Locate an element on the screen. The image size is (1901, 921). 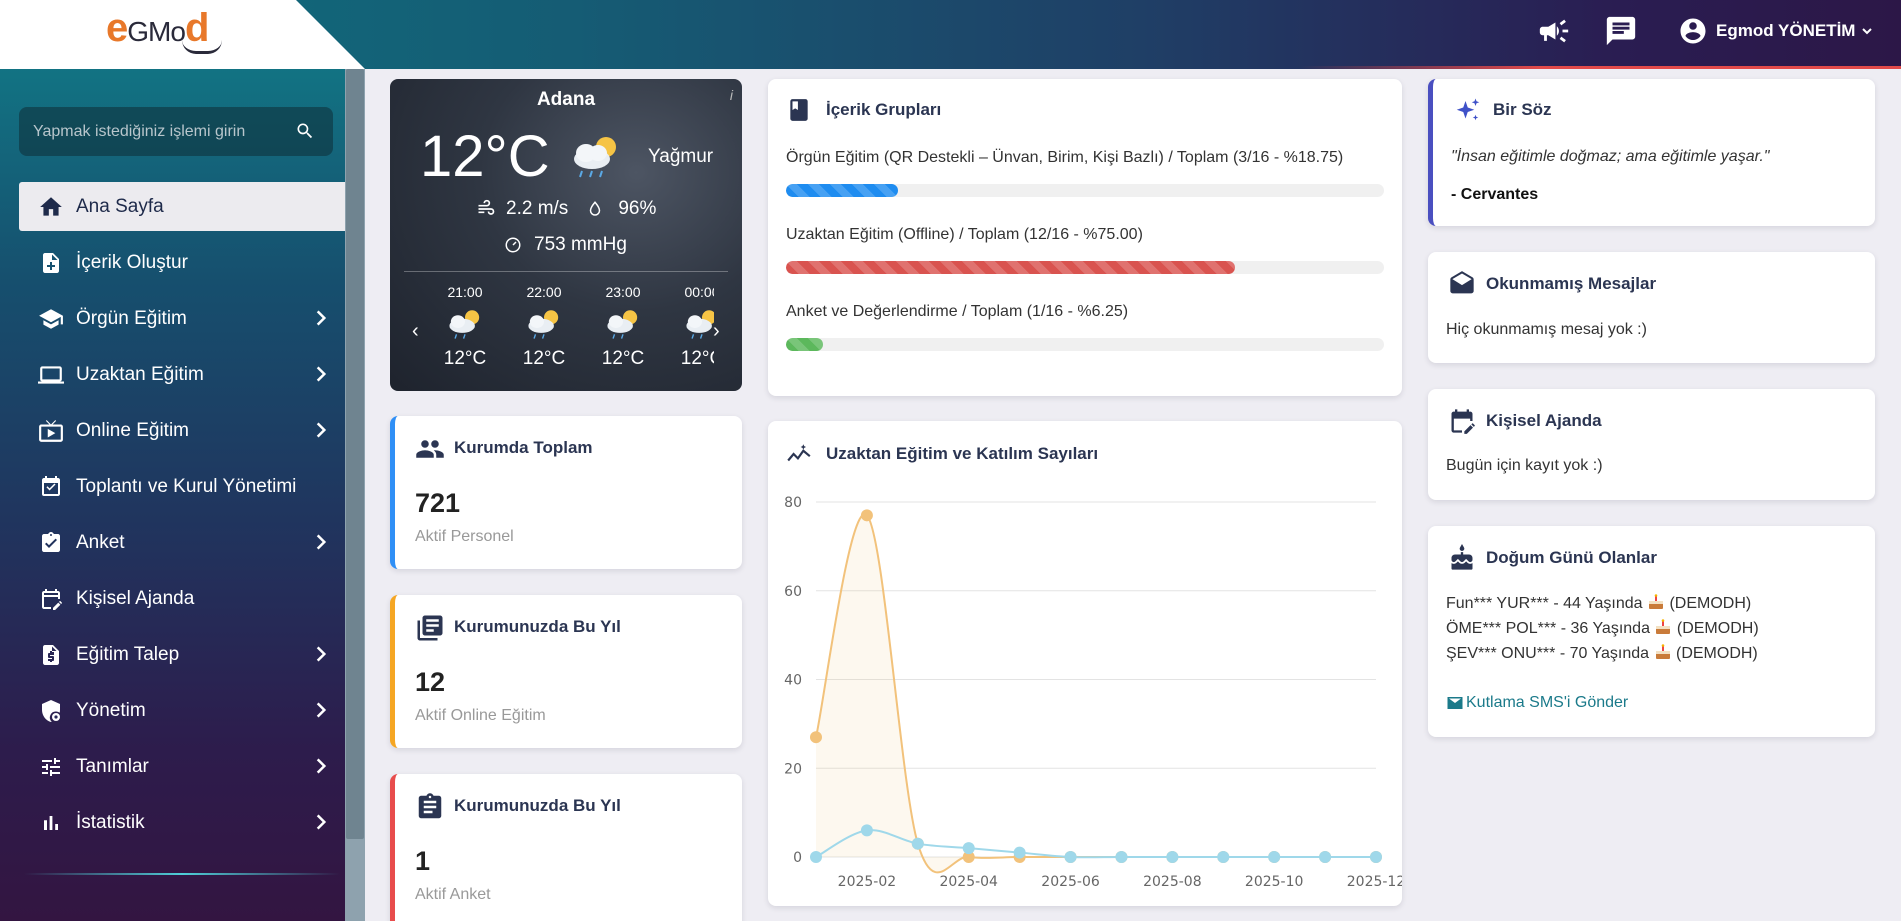
humidity-icon is located at coordinates (595, 208).